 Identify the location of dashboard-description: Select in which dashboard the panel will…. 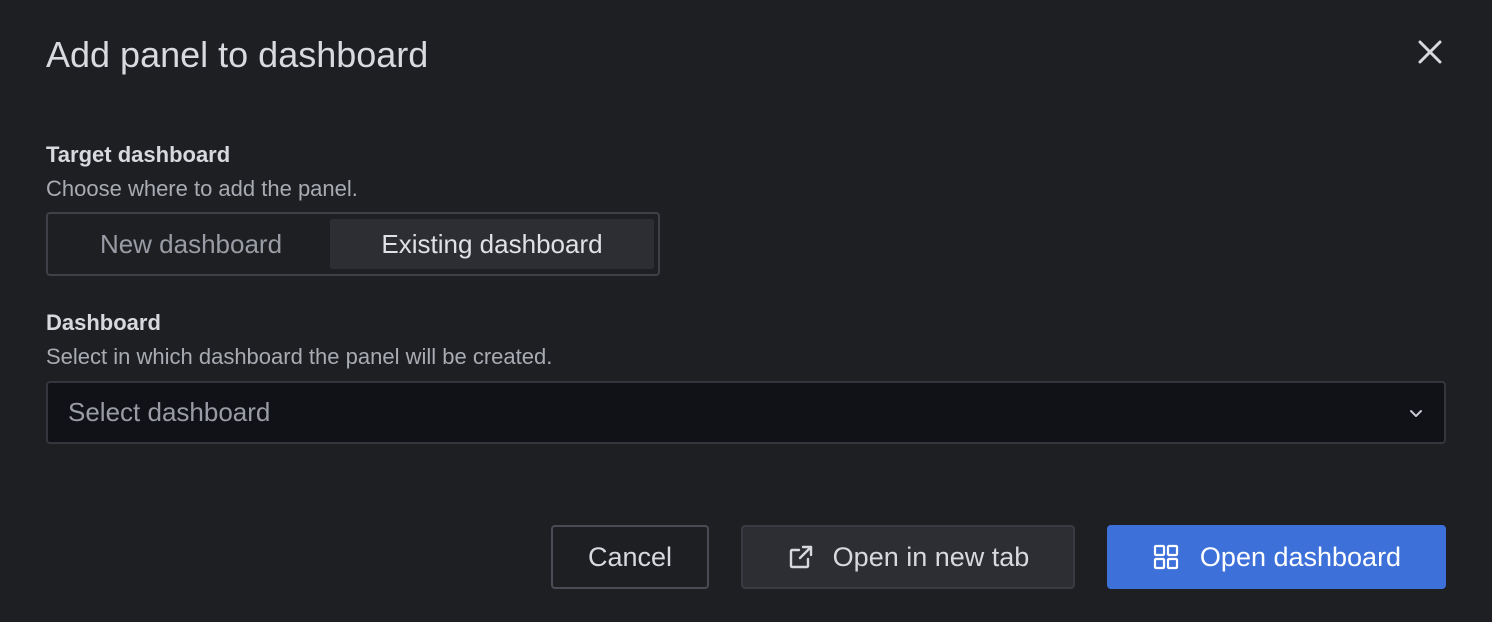
(299, 356).